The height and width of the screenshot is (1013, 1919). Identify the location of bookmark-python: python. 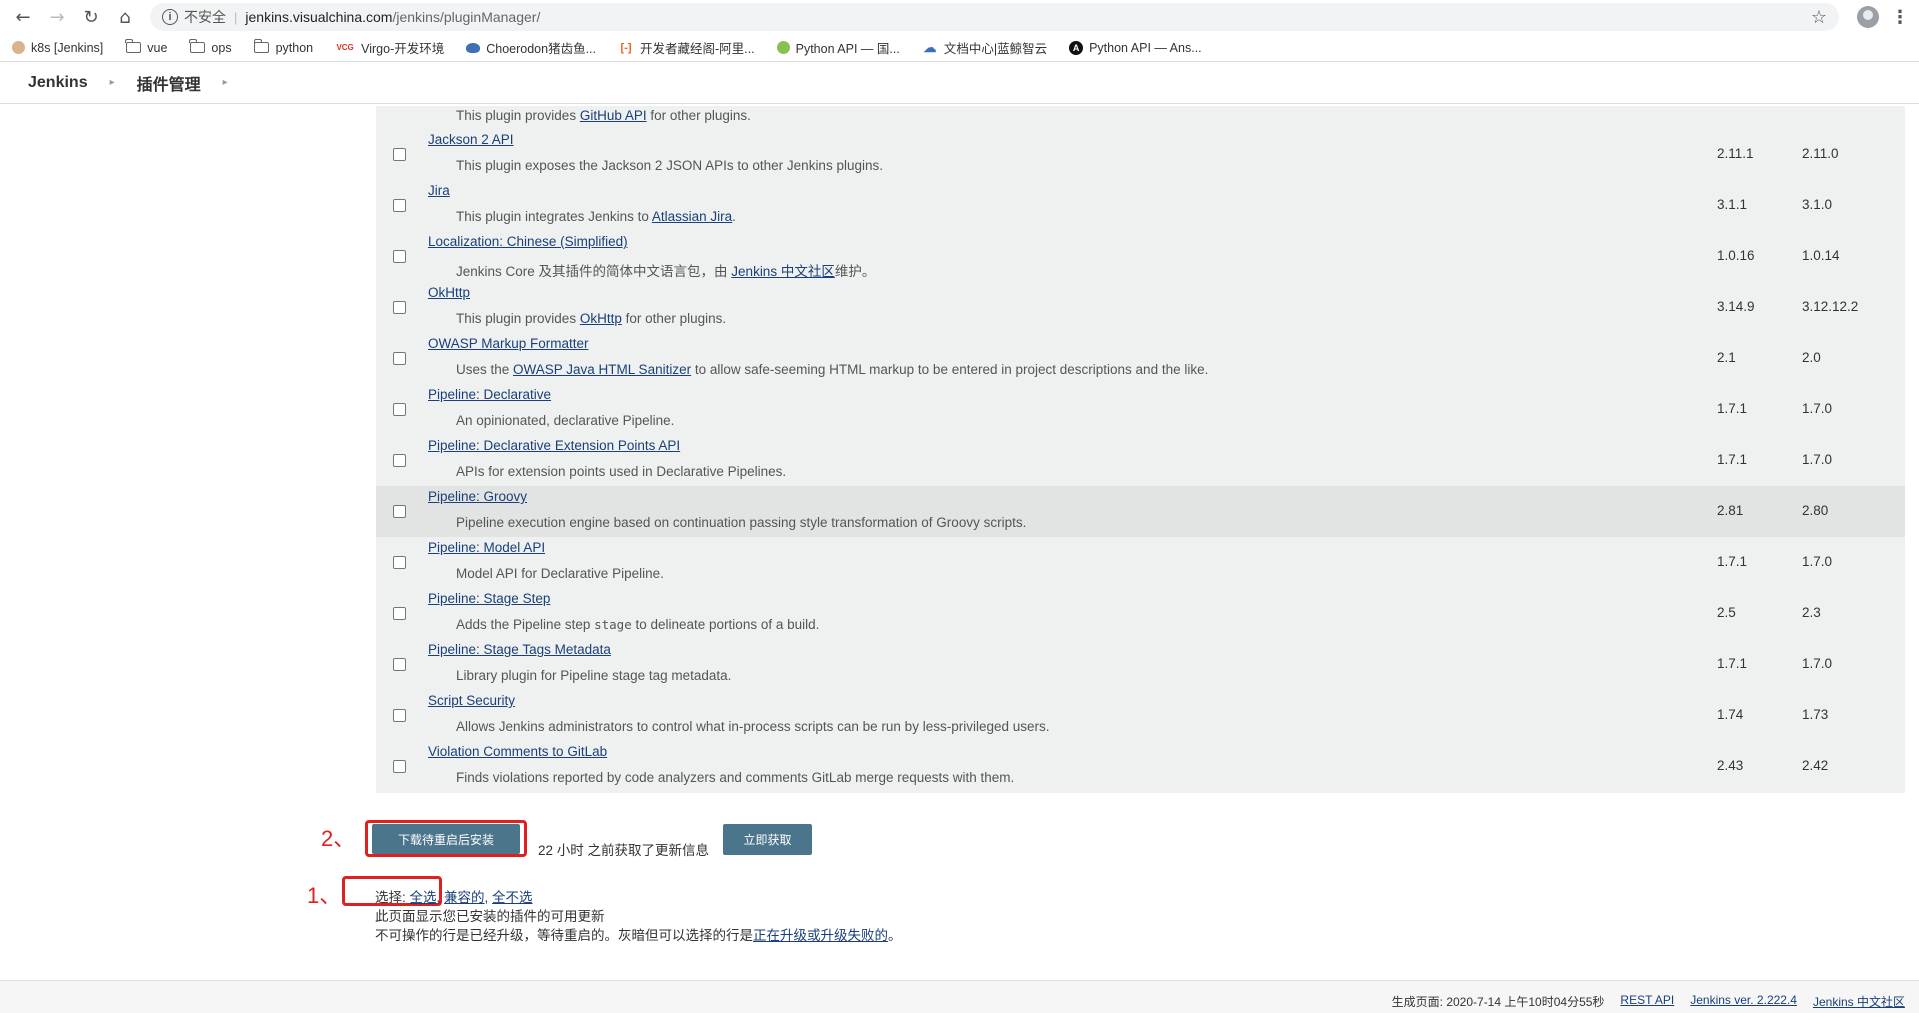
(283, 47).